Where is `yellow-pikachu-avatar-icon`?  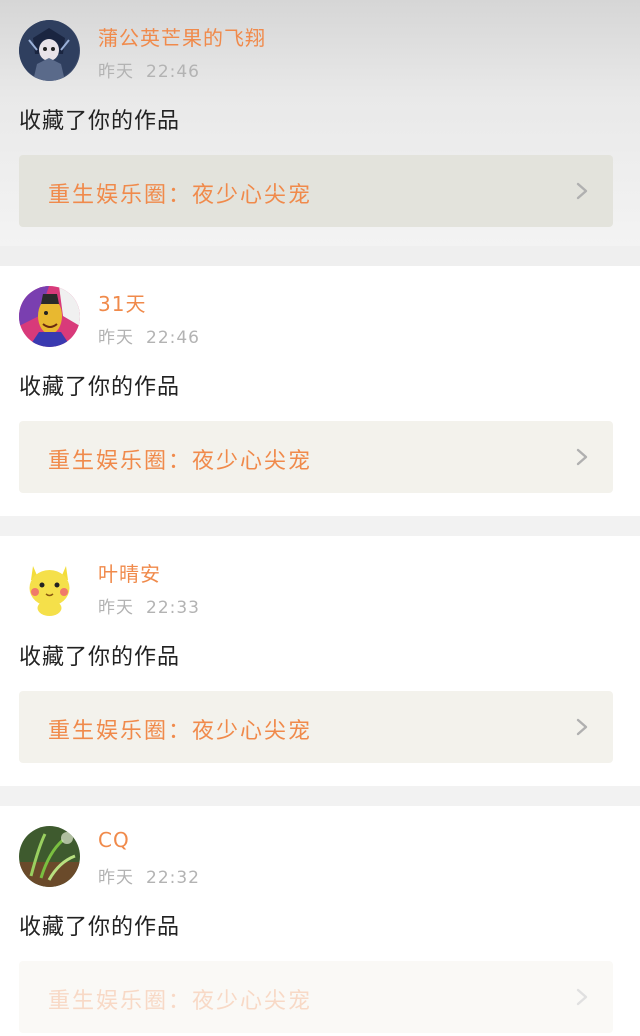
yellow-pikachu-avatar-icon is located at coordinates (49, 586).